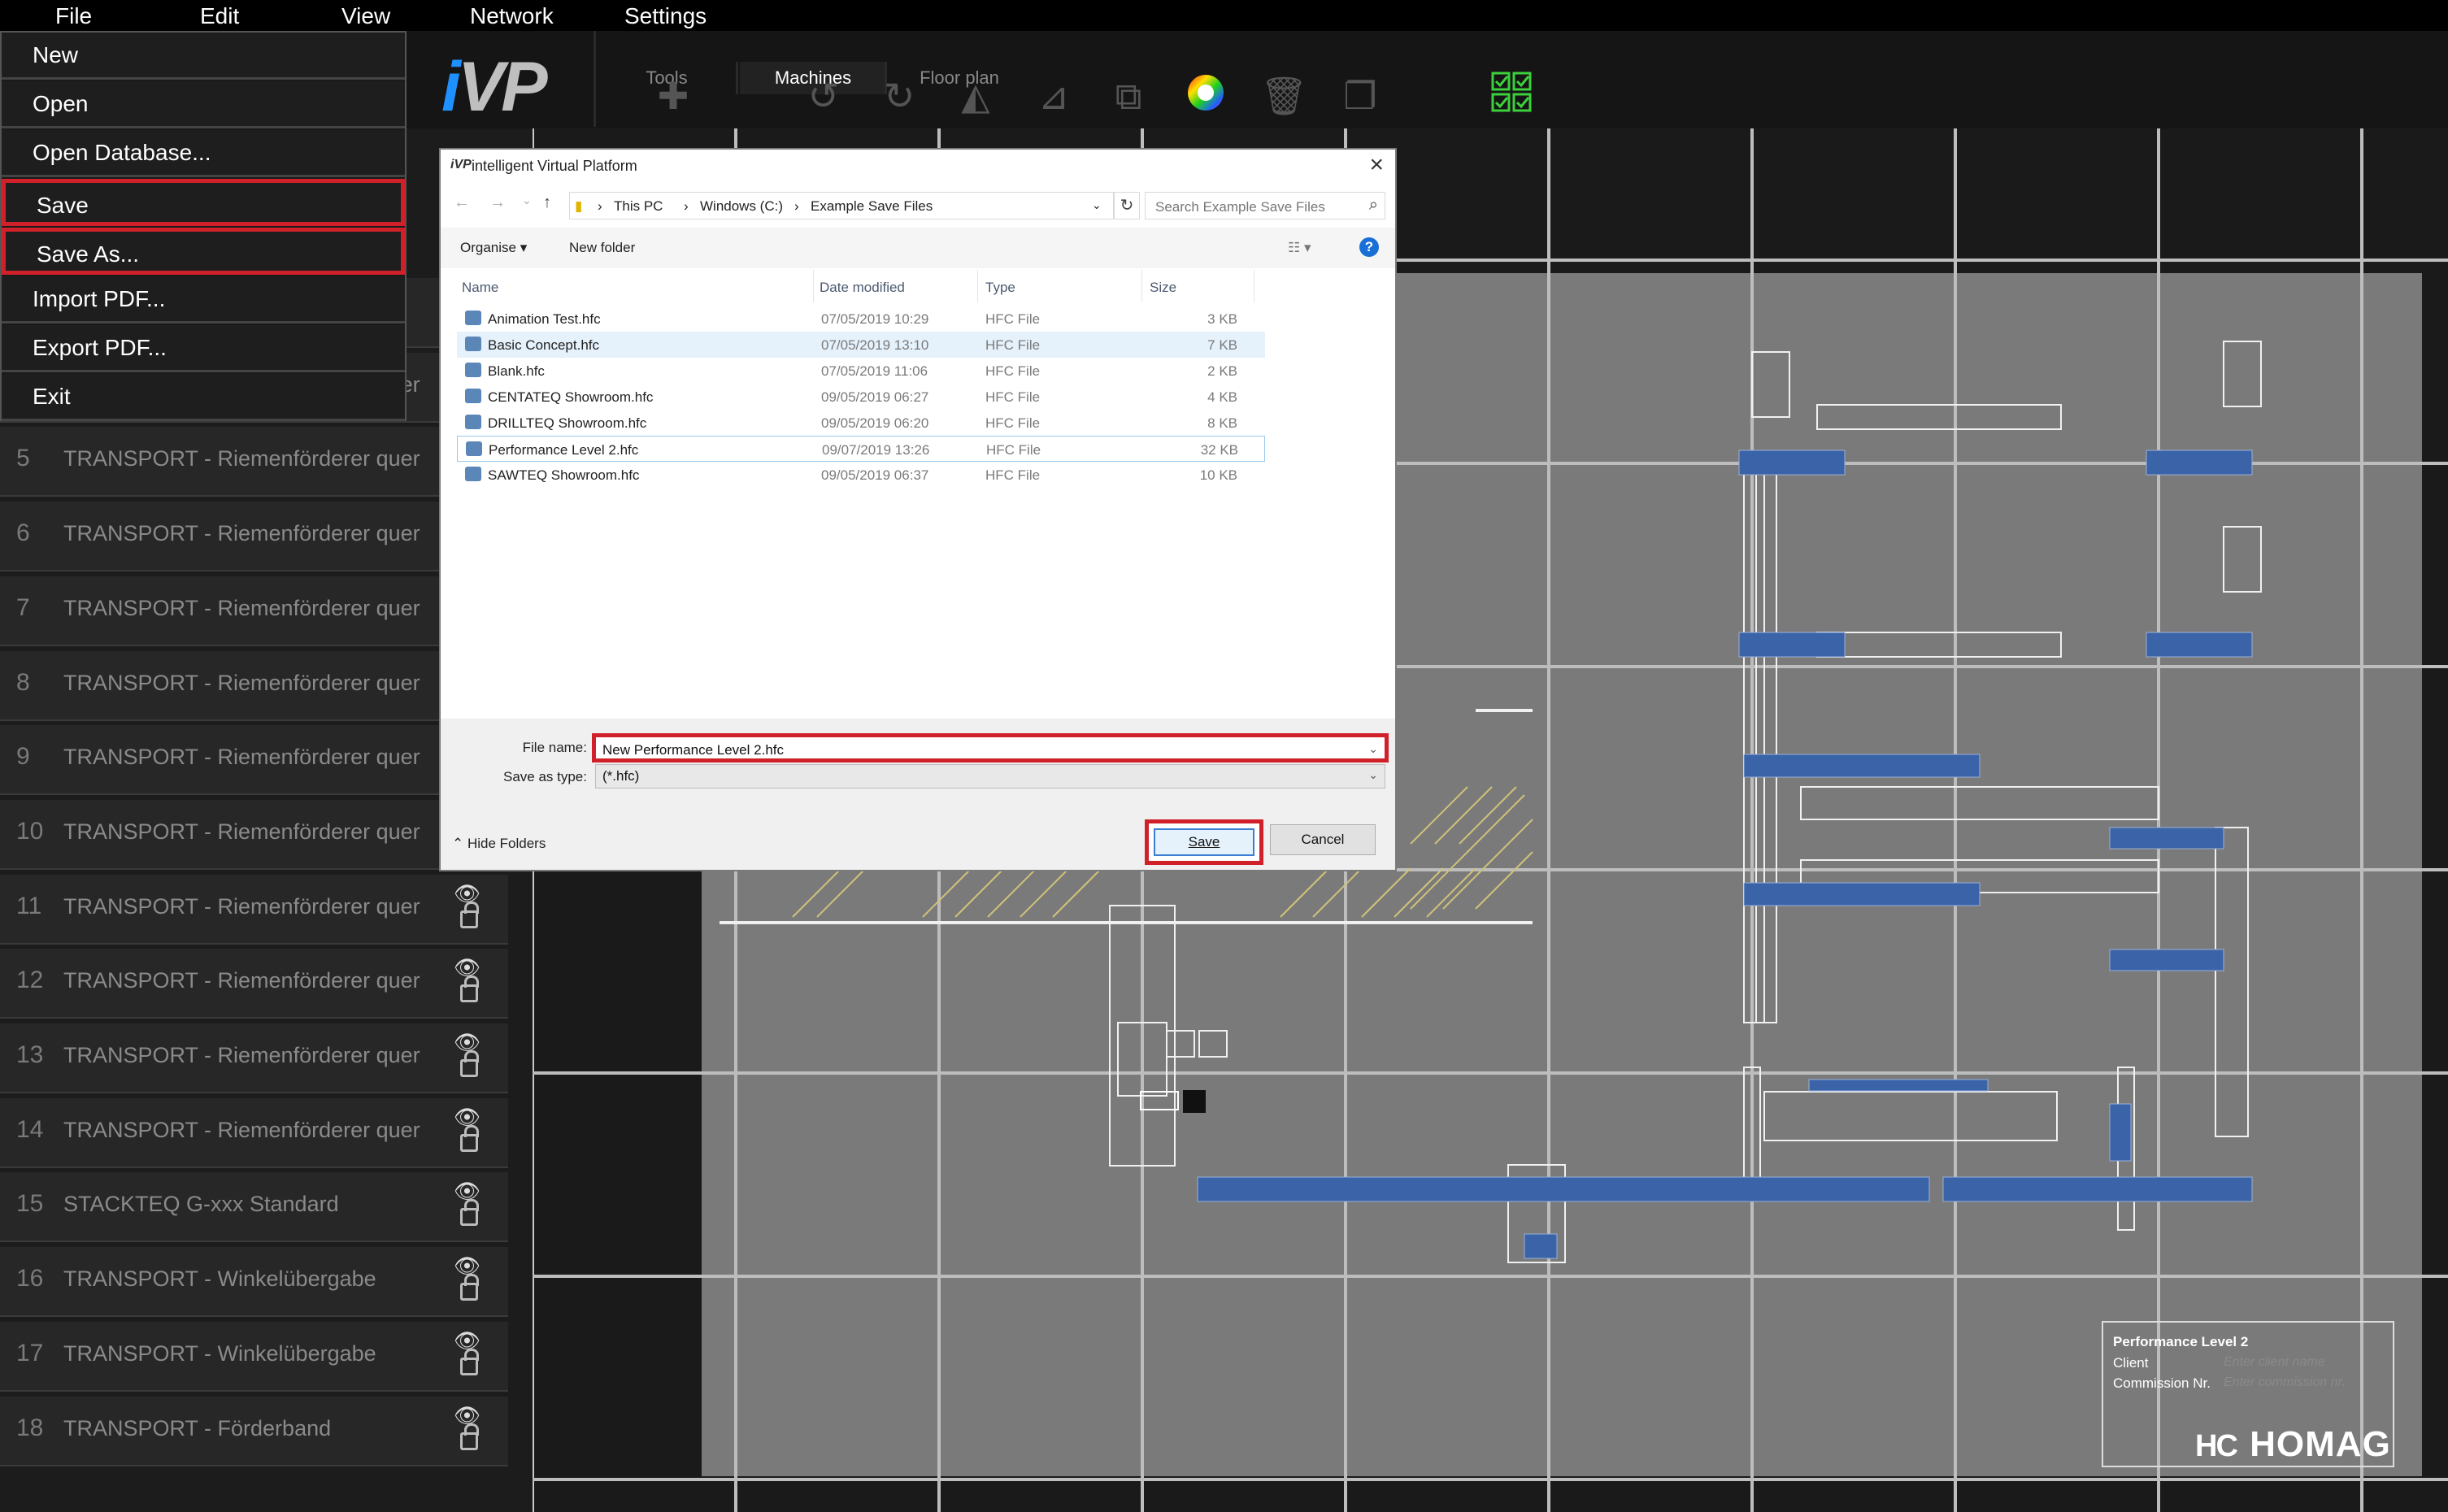 The height and width of the screenshot is (1512, 2448). Describe the element at coordinates (517, 371) in the screenshot. I see `file-name: Blank.hfc` at that location.